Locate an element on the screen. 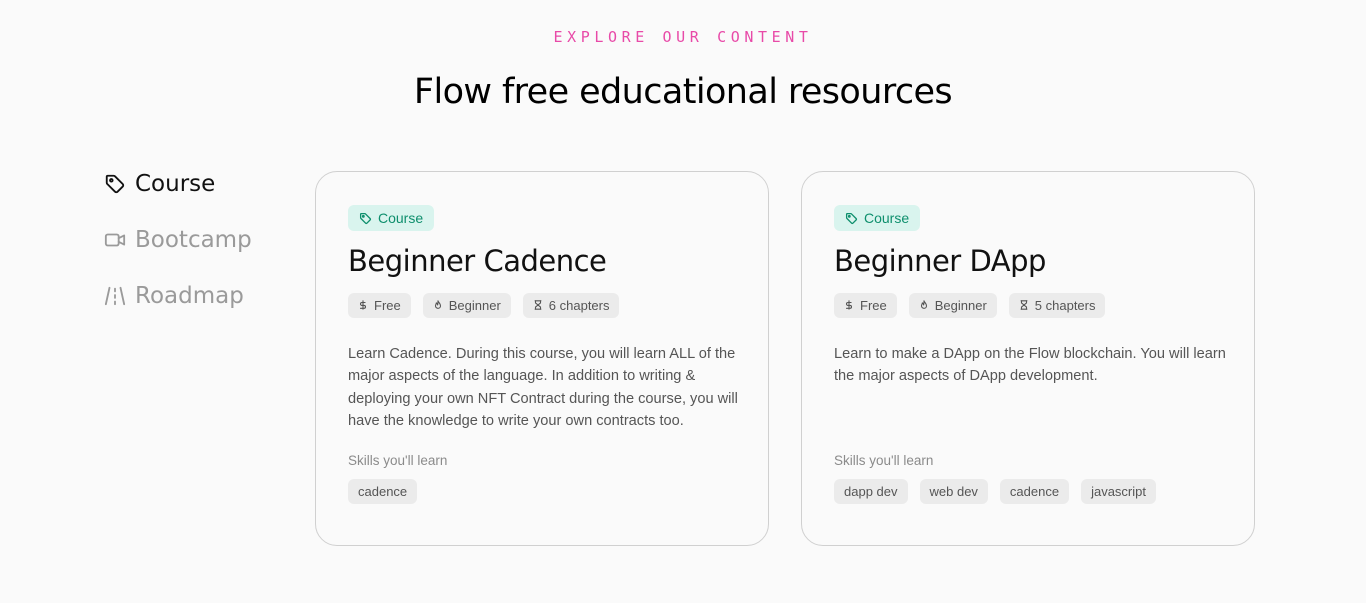  section-title: Flow free educational resources is located at coordinates (683, 92).